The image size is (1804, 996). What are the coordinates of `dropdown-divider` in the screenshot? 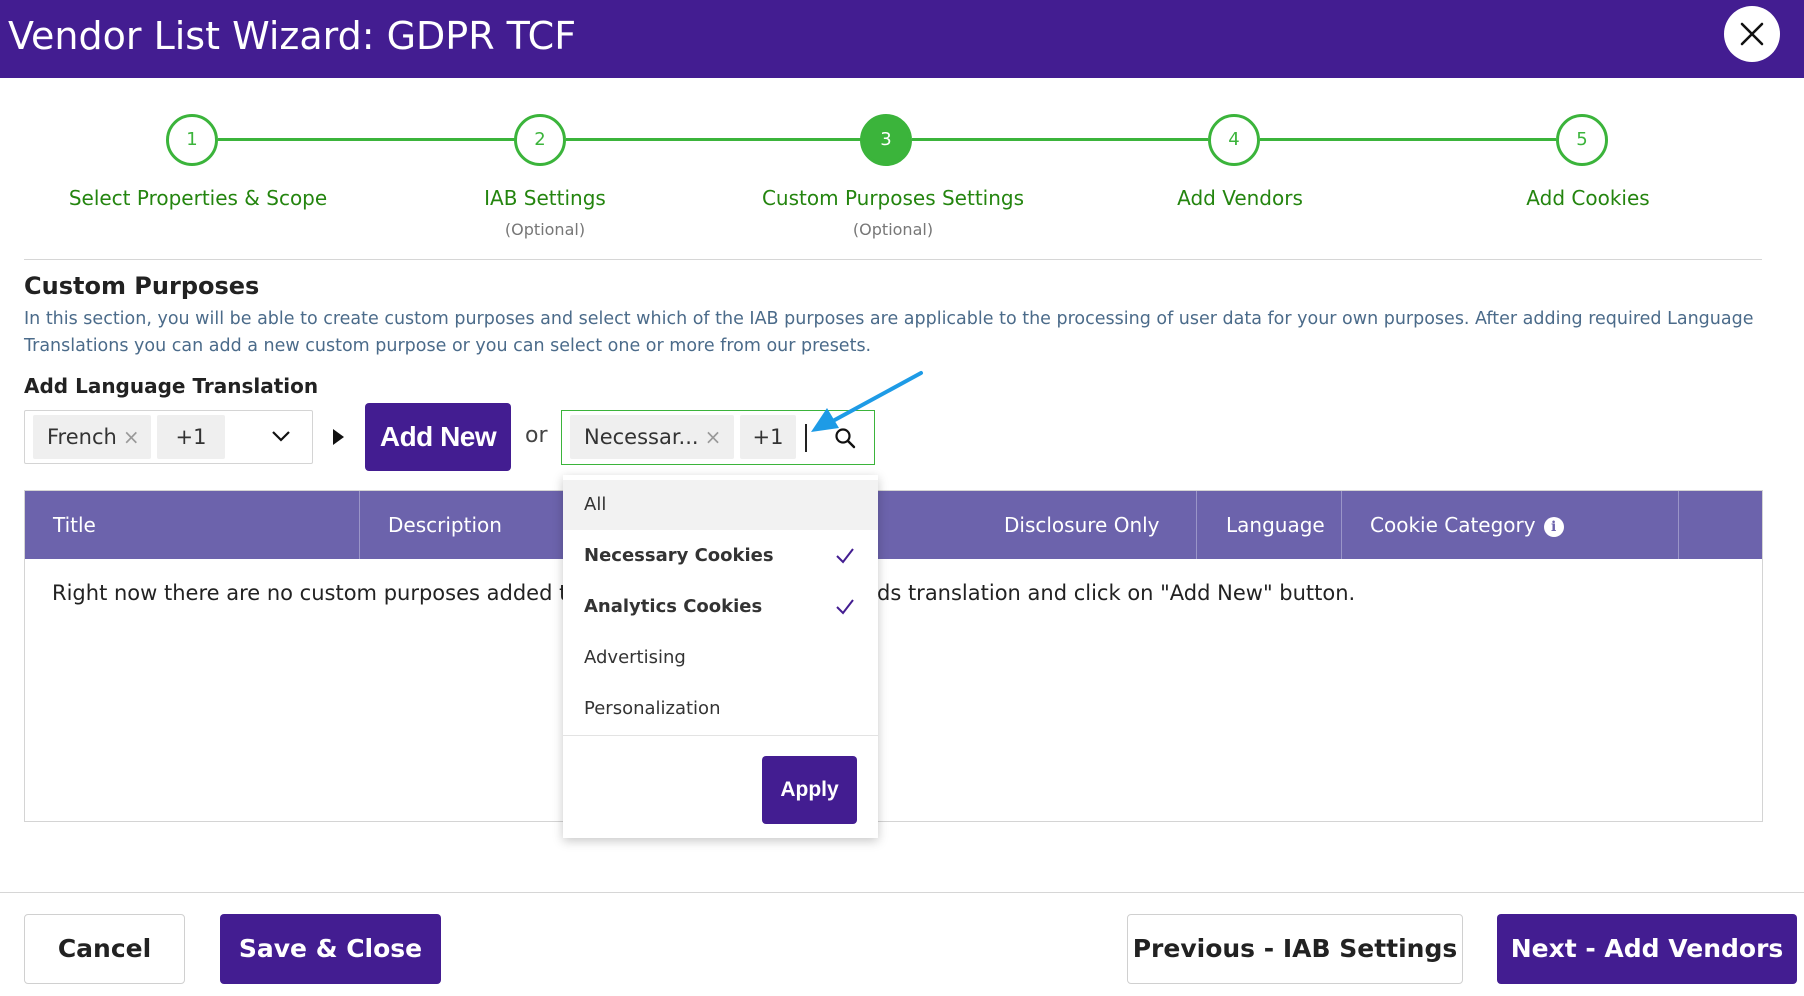 It's located at (720, 735).